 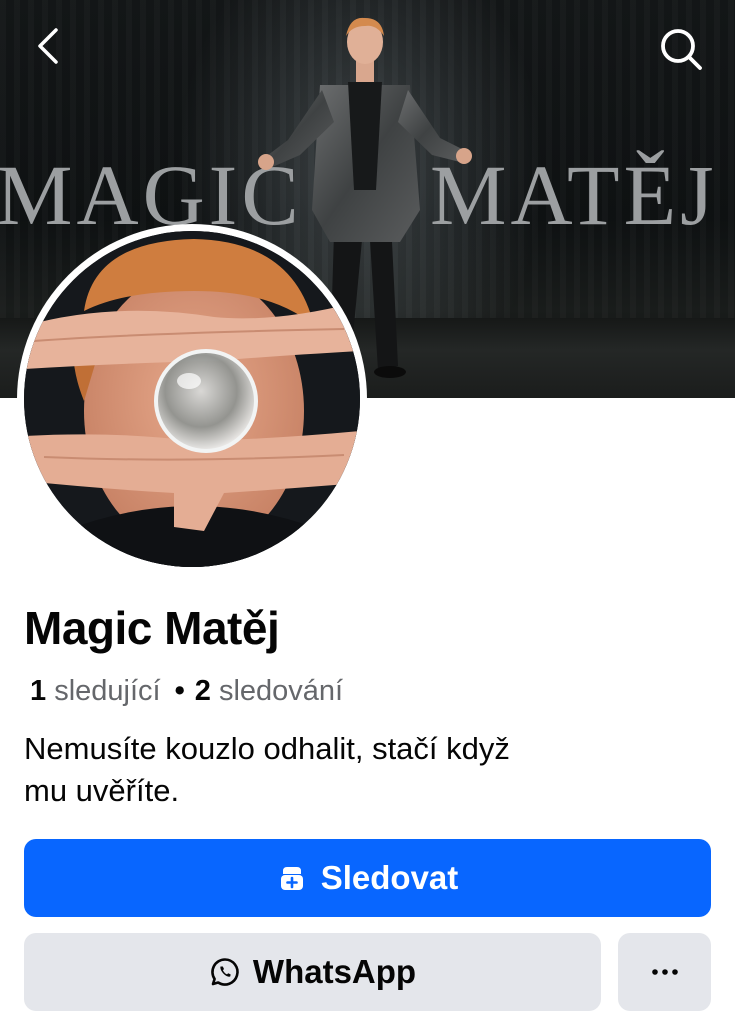 What do you see at coordinates (202, 691) in the screenshot?
I see `following-count: 2` at bounding box center [202, 691].